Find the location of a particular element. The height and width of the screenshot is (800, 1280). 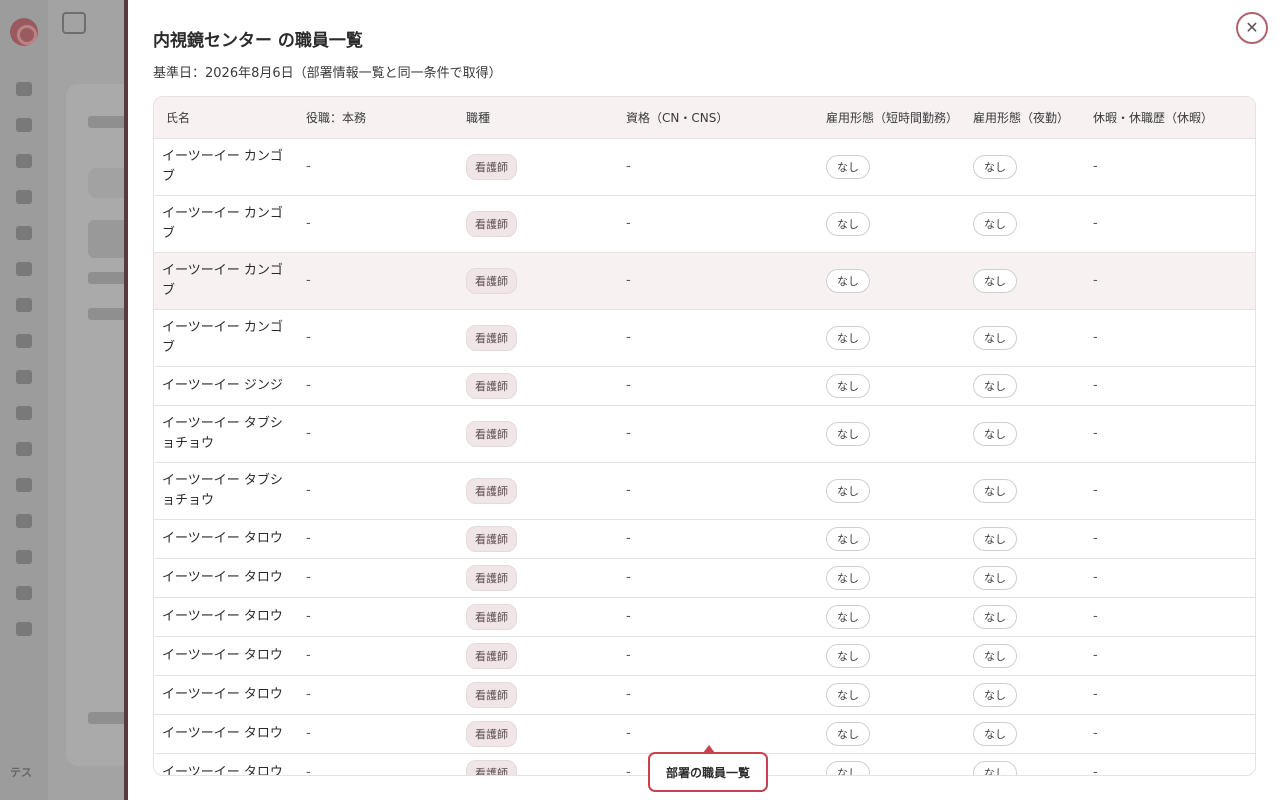

close-button: ✕ is located at coordinates (1252, 28).